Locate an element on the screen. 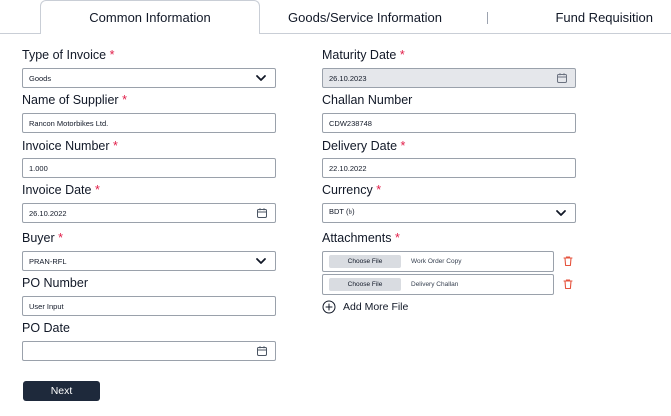 This screenshot has height=416, width=671. label-text: Name of Supplier is located at coordinates (70, 100).